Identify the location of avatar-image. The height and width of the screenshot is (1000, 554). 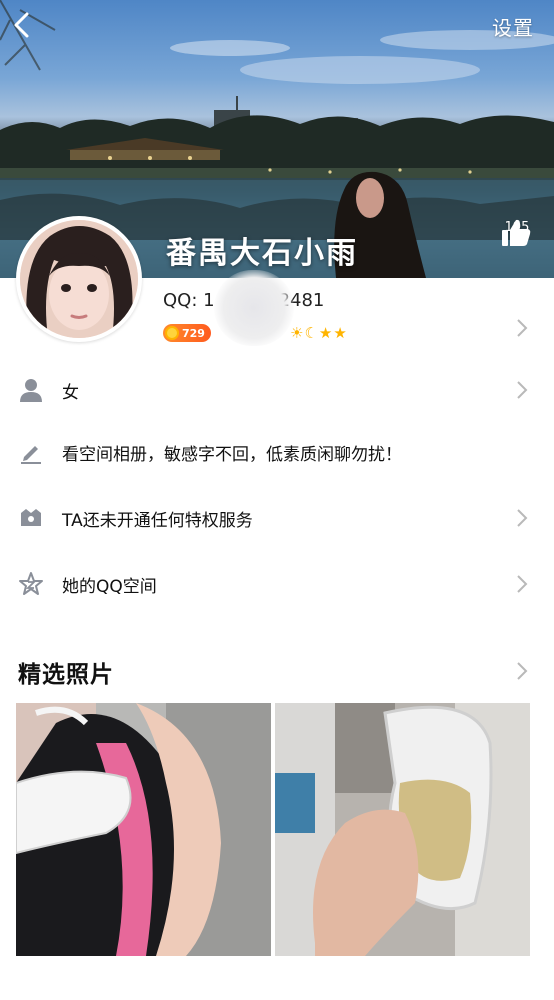
(79, 279).